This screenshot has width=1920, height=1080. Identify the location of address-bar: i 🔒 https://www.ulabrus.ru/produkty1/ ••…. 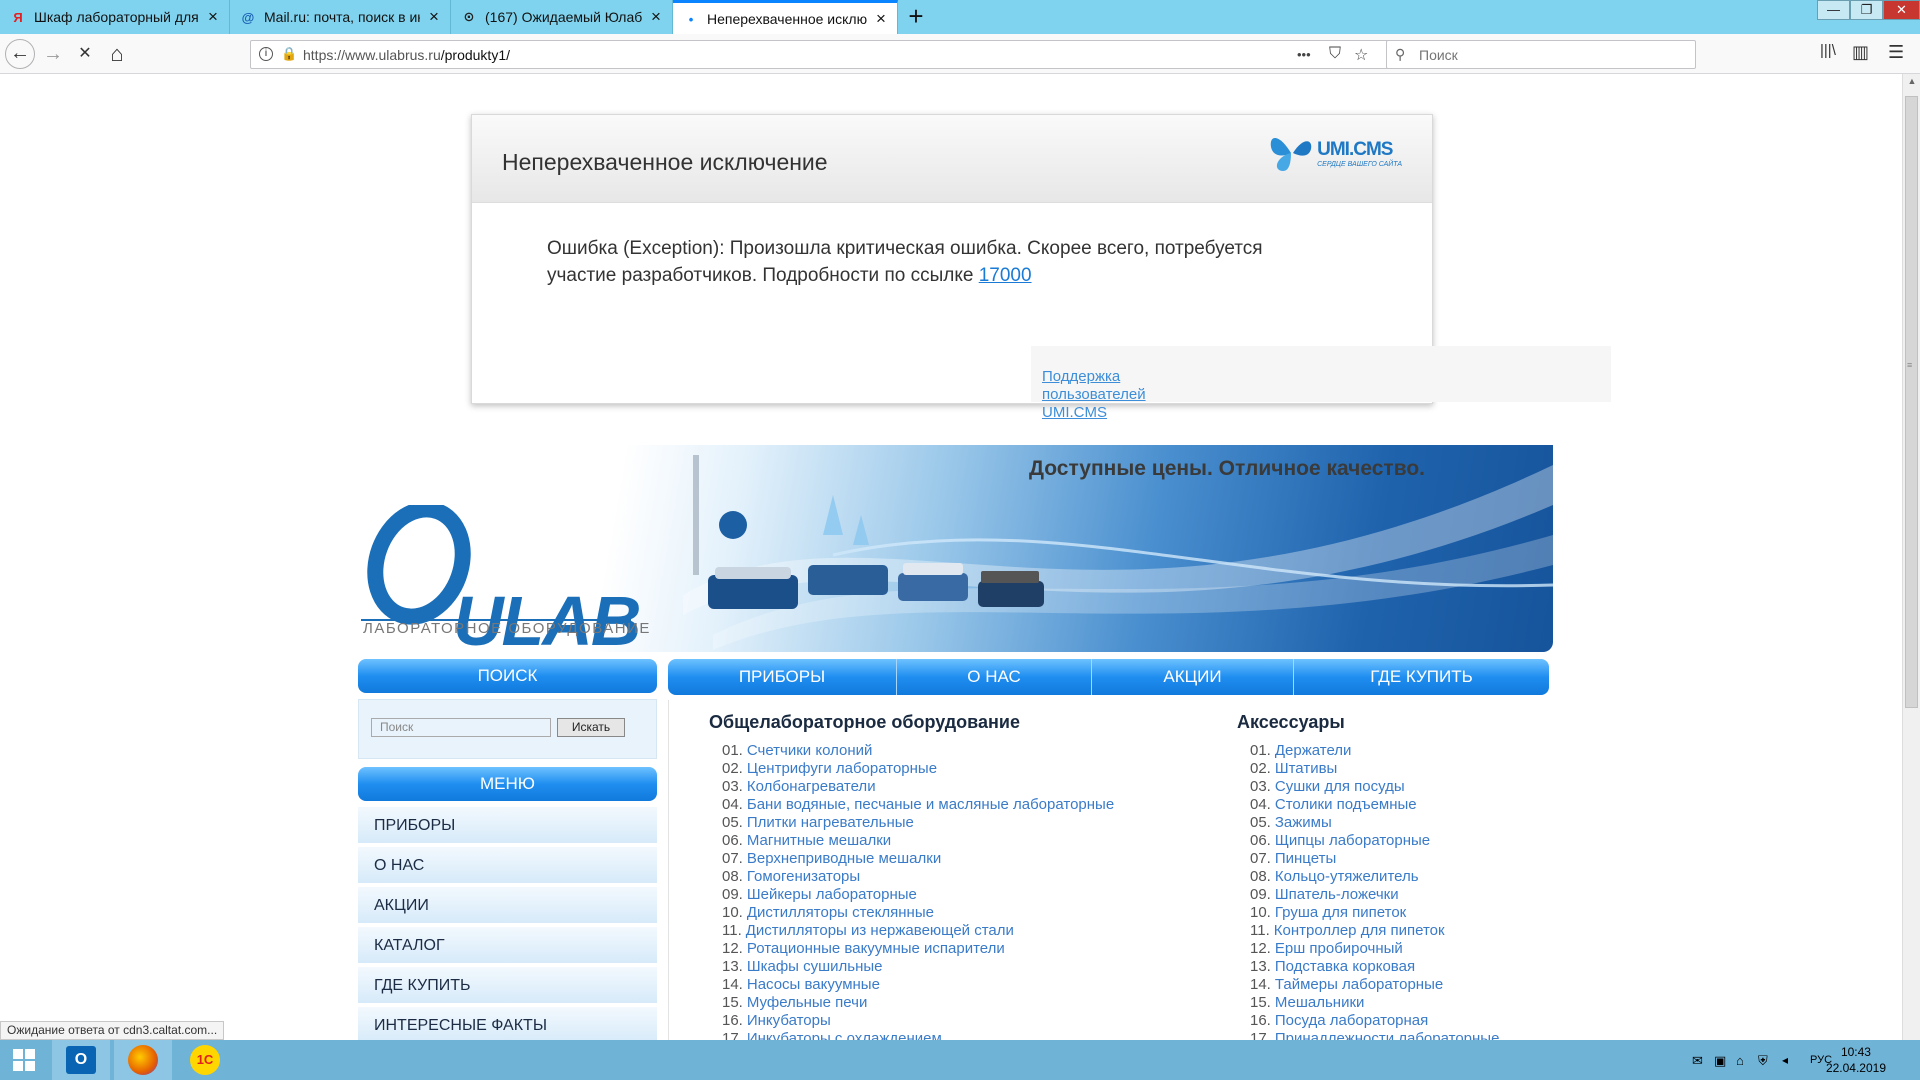
(829, 54).